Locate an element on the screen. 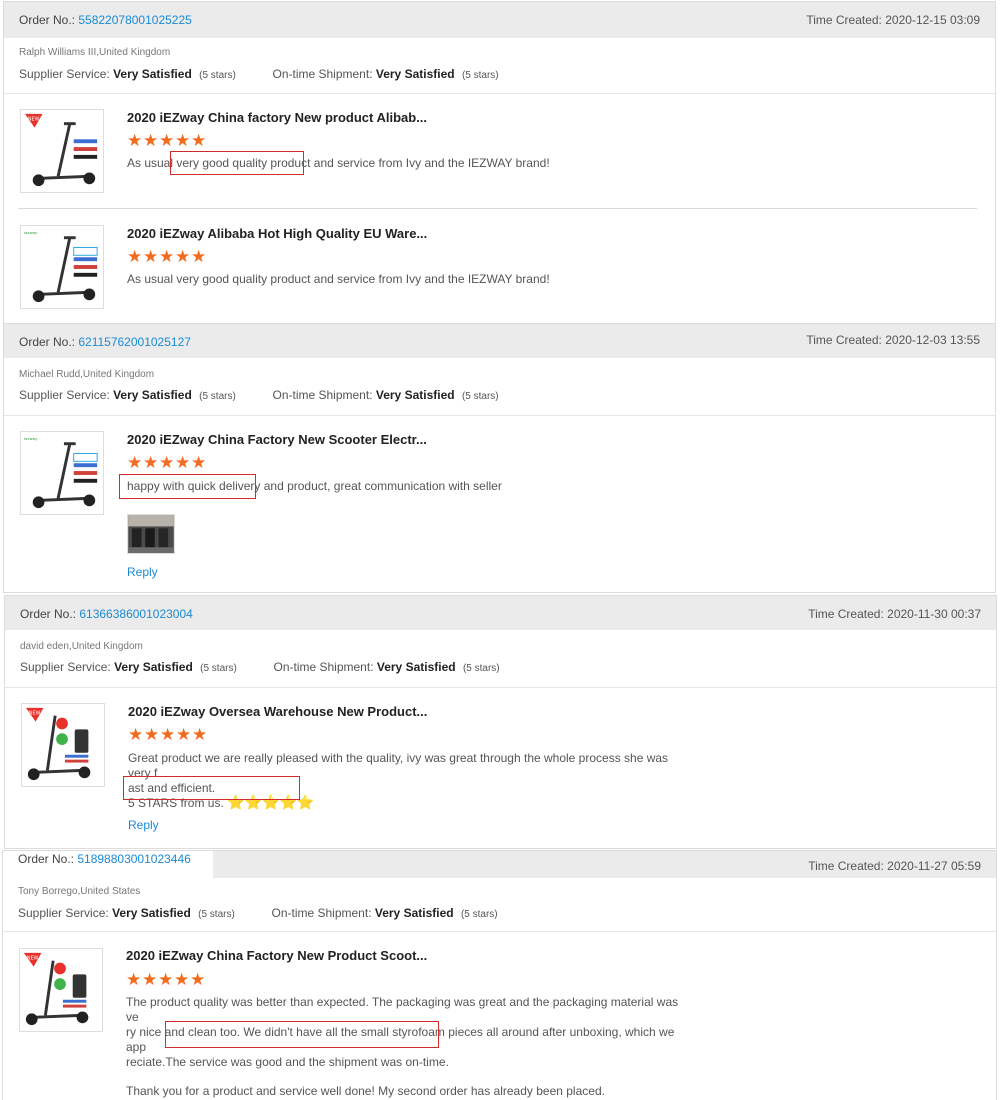 The image size is (1000, 1100). review-comment-text: reciate. is located at coordinates (146, 1062).